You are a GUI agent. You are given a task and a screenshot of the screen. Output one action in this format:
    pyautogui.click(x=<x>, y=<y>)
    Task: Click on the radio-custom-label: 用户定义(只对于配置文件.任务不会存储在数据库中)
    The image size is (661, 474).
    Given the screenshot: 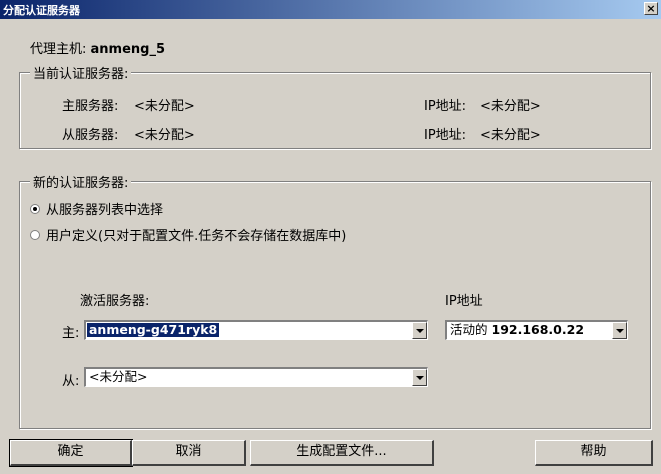 What is the action you would take?
    pyautogui.click(x=196, y=236)
    